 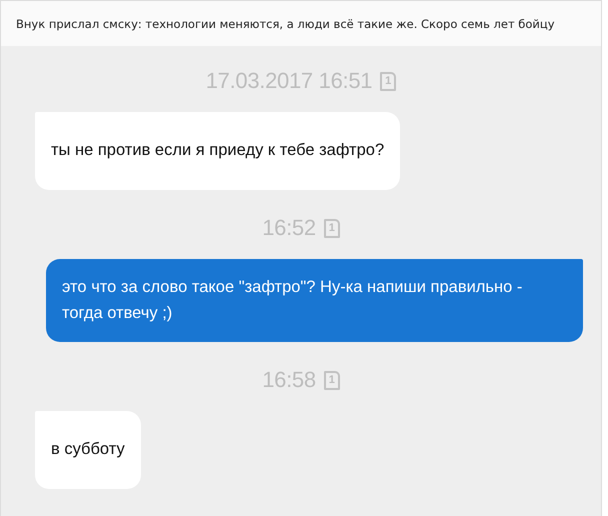 What do you see at coordinates (88, 450) in the screenshot?
I see `received-message-bubble: в субботу` at bounding box center [88, 450].